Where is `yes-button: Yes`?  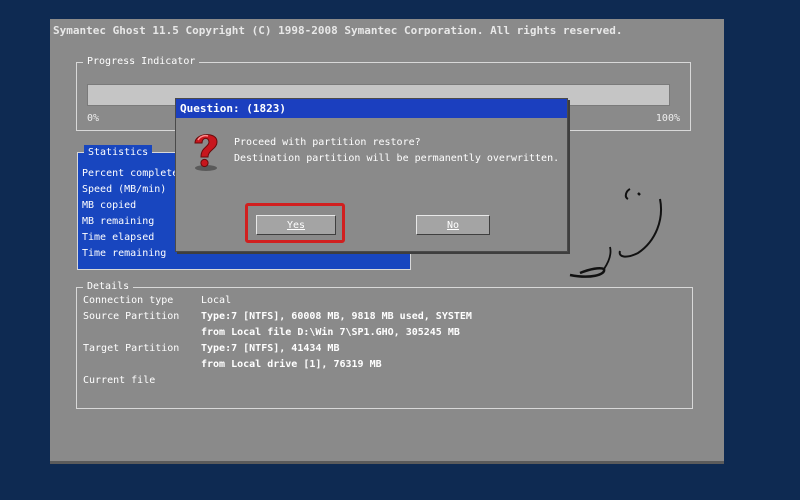 yes-button: Yes is located at coordinates (296, 225).